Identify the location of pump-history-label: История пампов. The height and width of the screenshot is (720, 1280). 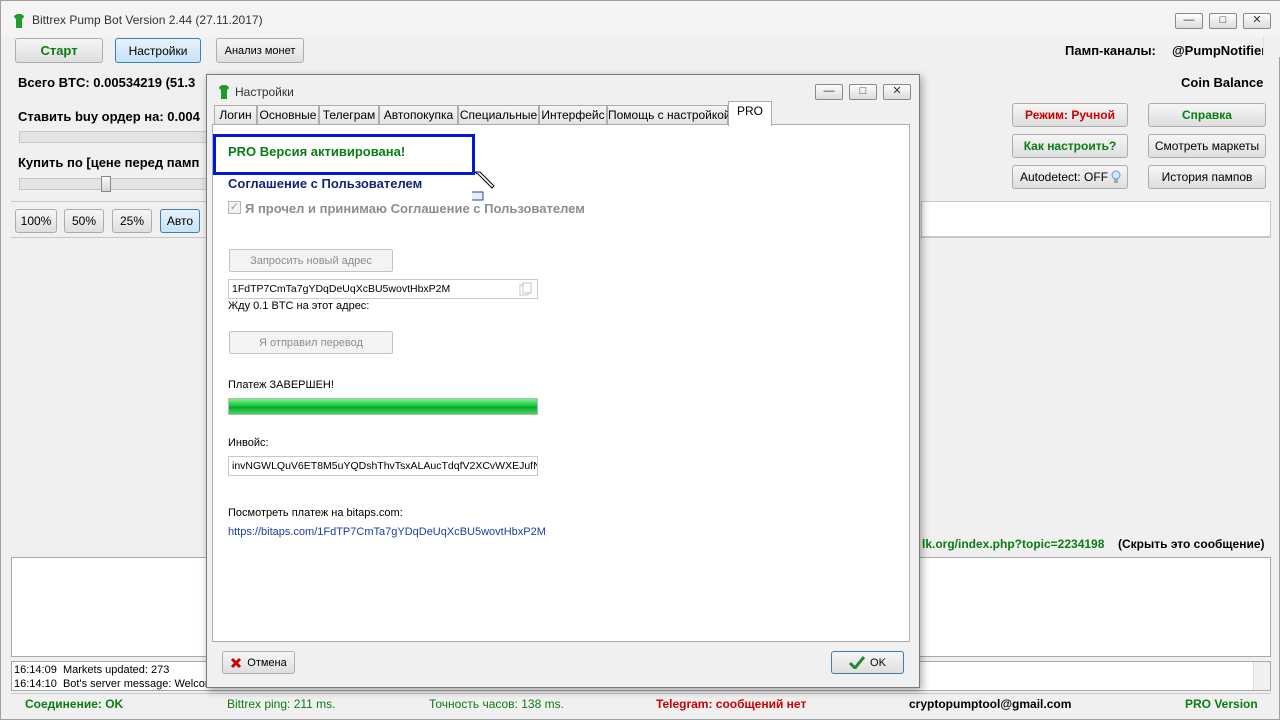
(1207, 177).